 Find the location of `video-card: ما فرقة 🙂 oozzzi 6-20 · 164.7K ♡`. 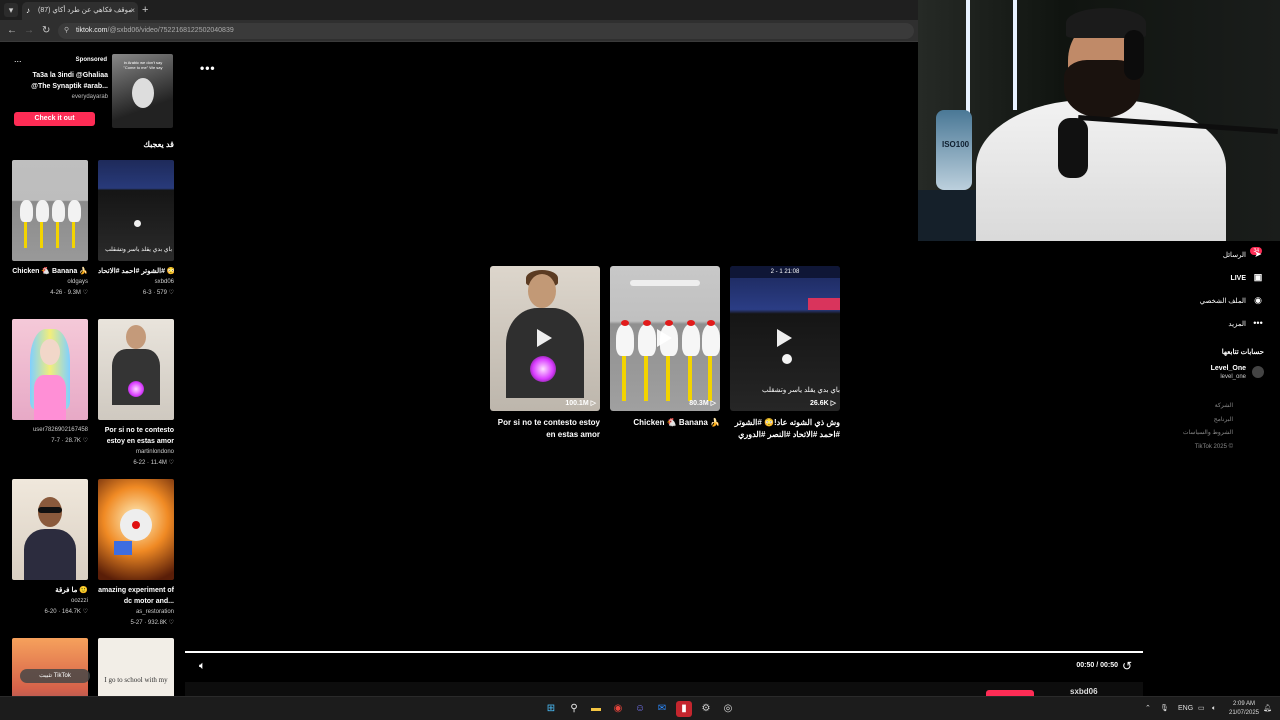

video-card: ما فرقة 🙂 oozzzi 6-20 · 164.7K ♡ is located at coordinates (50, 548).